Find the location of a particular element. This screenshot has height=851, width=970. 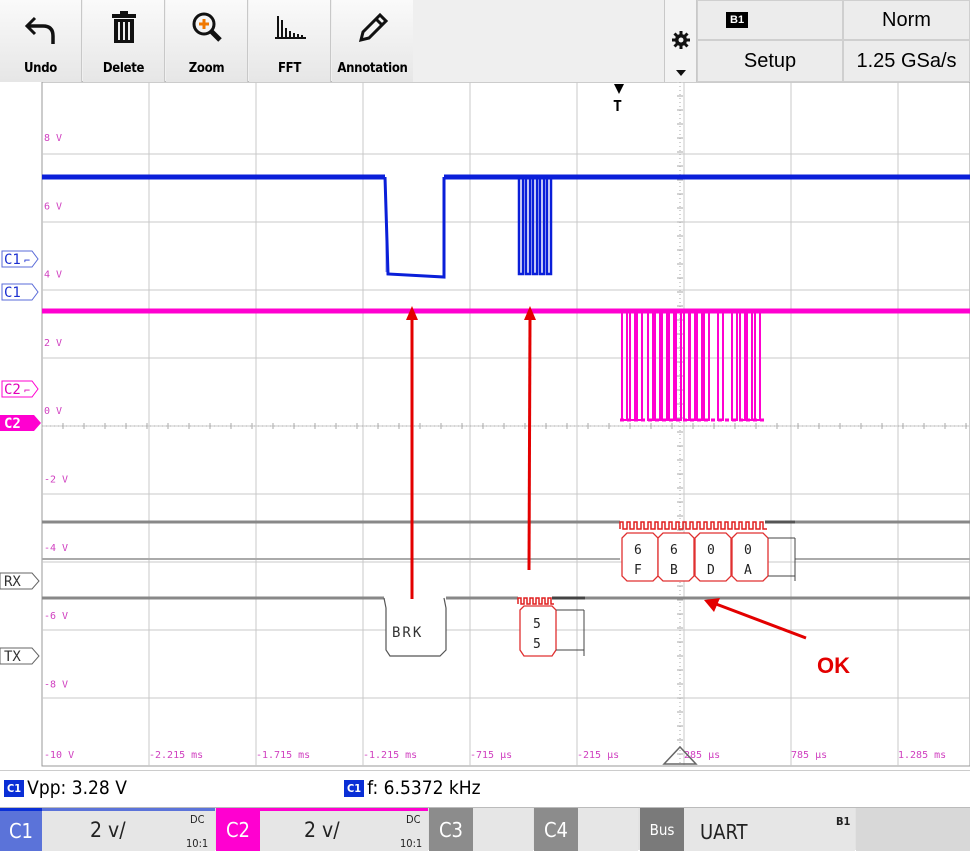

rx-byte-2-low: D is located at coordinates (711, 570).